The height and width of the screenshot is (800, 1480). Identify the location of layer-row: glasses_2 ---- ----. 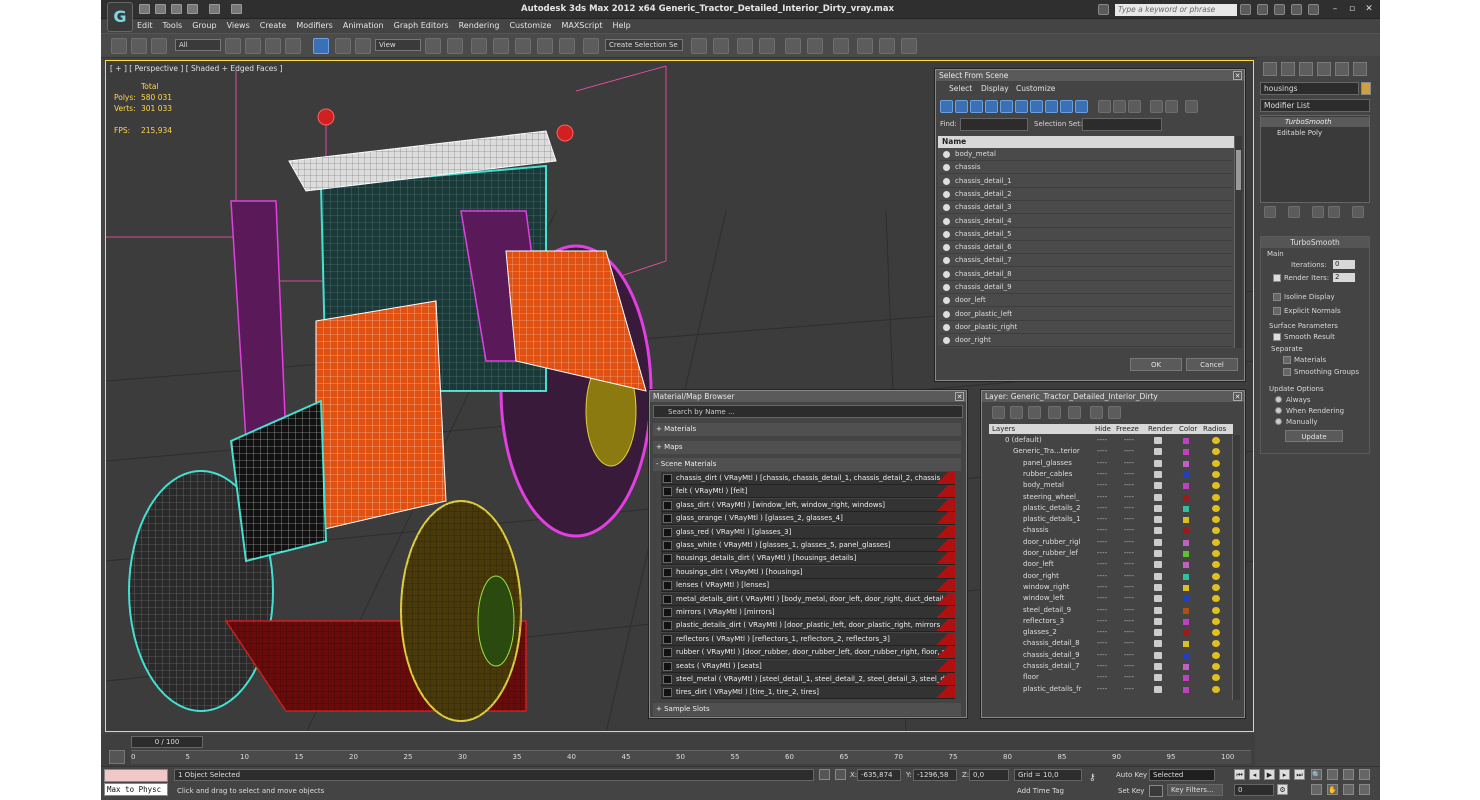
(1106, 632).